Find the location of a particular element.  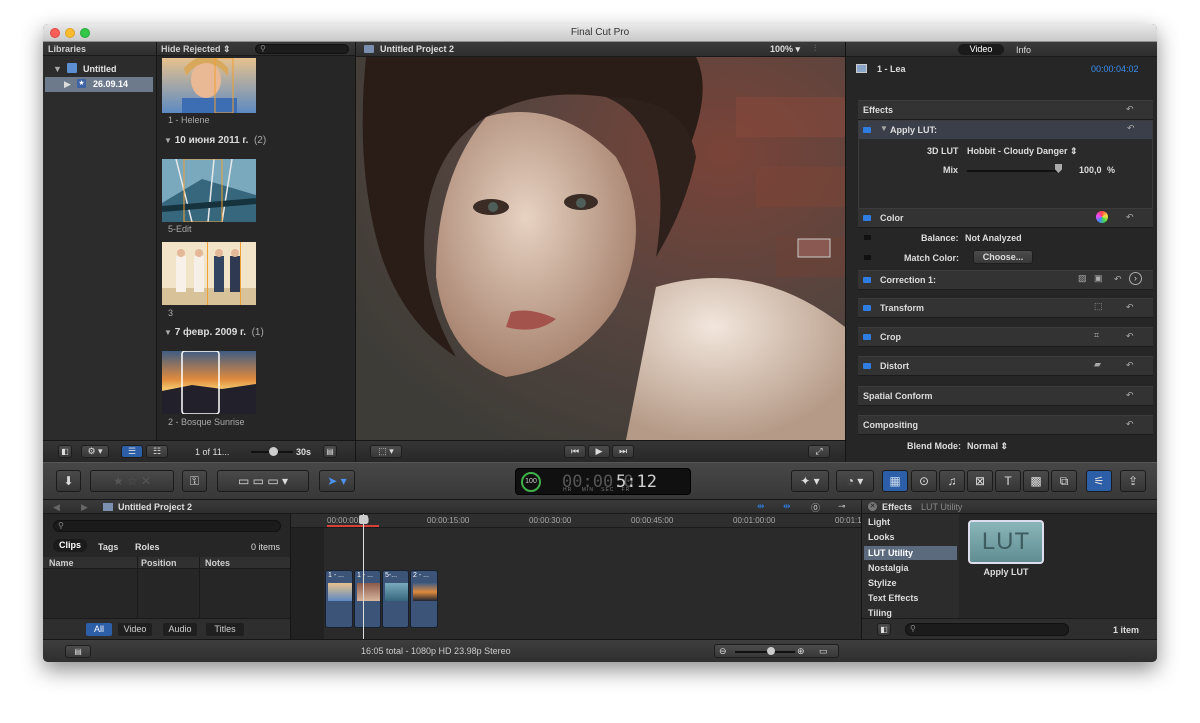

next-button: ⏭ is located at coordinates (623, 451).